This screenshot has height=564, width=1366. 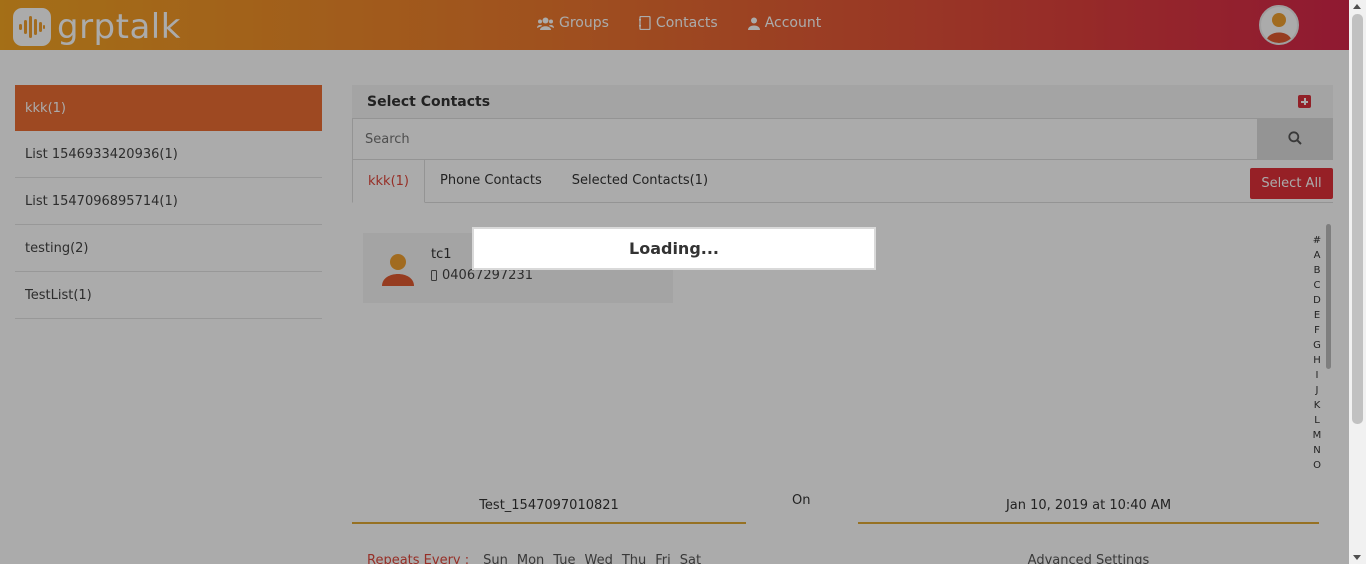 What do you see at coordinates (1357, 557) in the screenshot?
I see `scroll-down-arrow-icon` at bounding box center [1357, 557].